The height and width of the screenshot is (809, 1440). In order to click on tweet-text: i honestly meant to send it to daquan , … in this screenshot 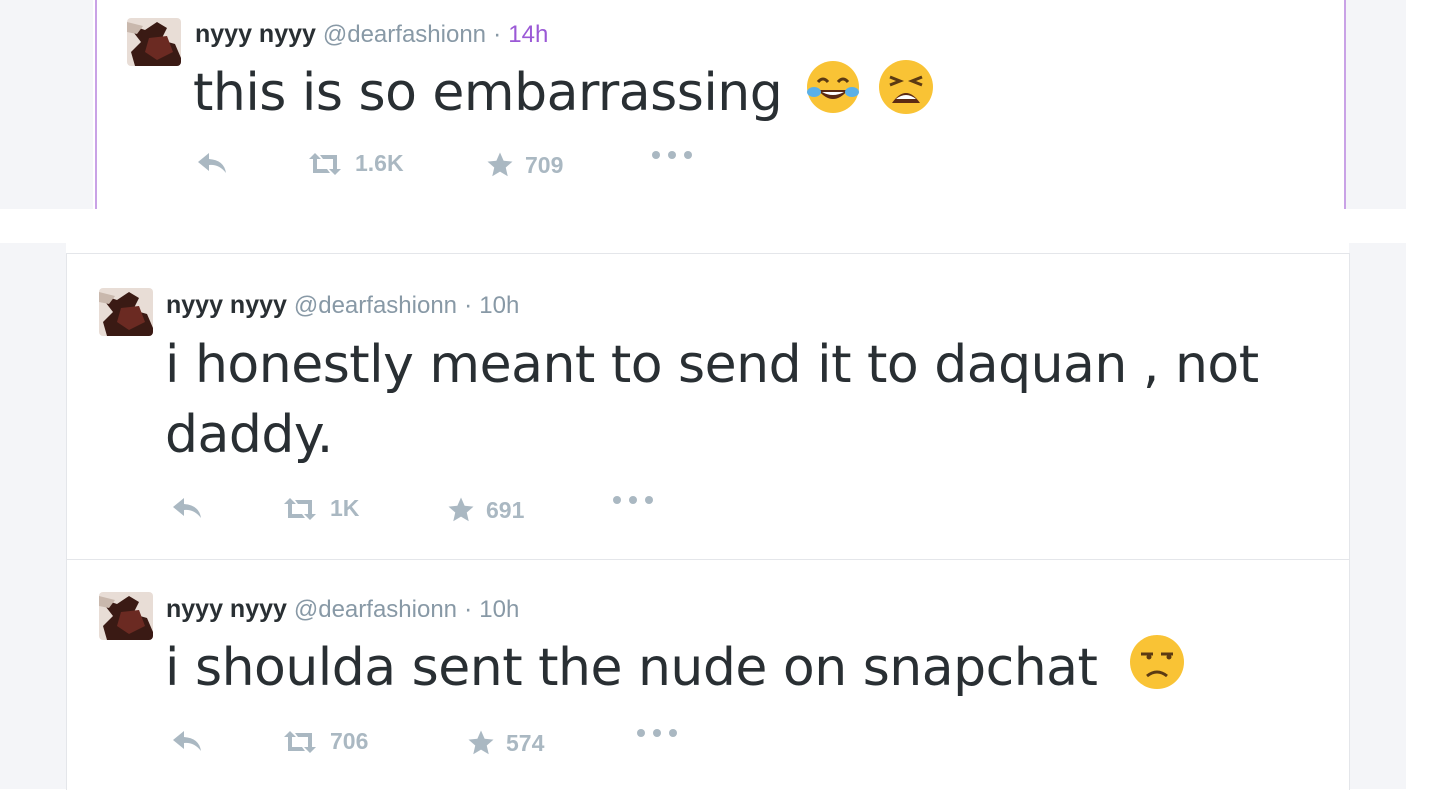, I will do `click(712, 400)`.